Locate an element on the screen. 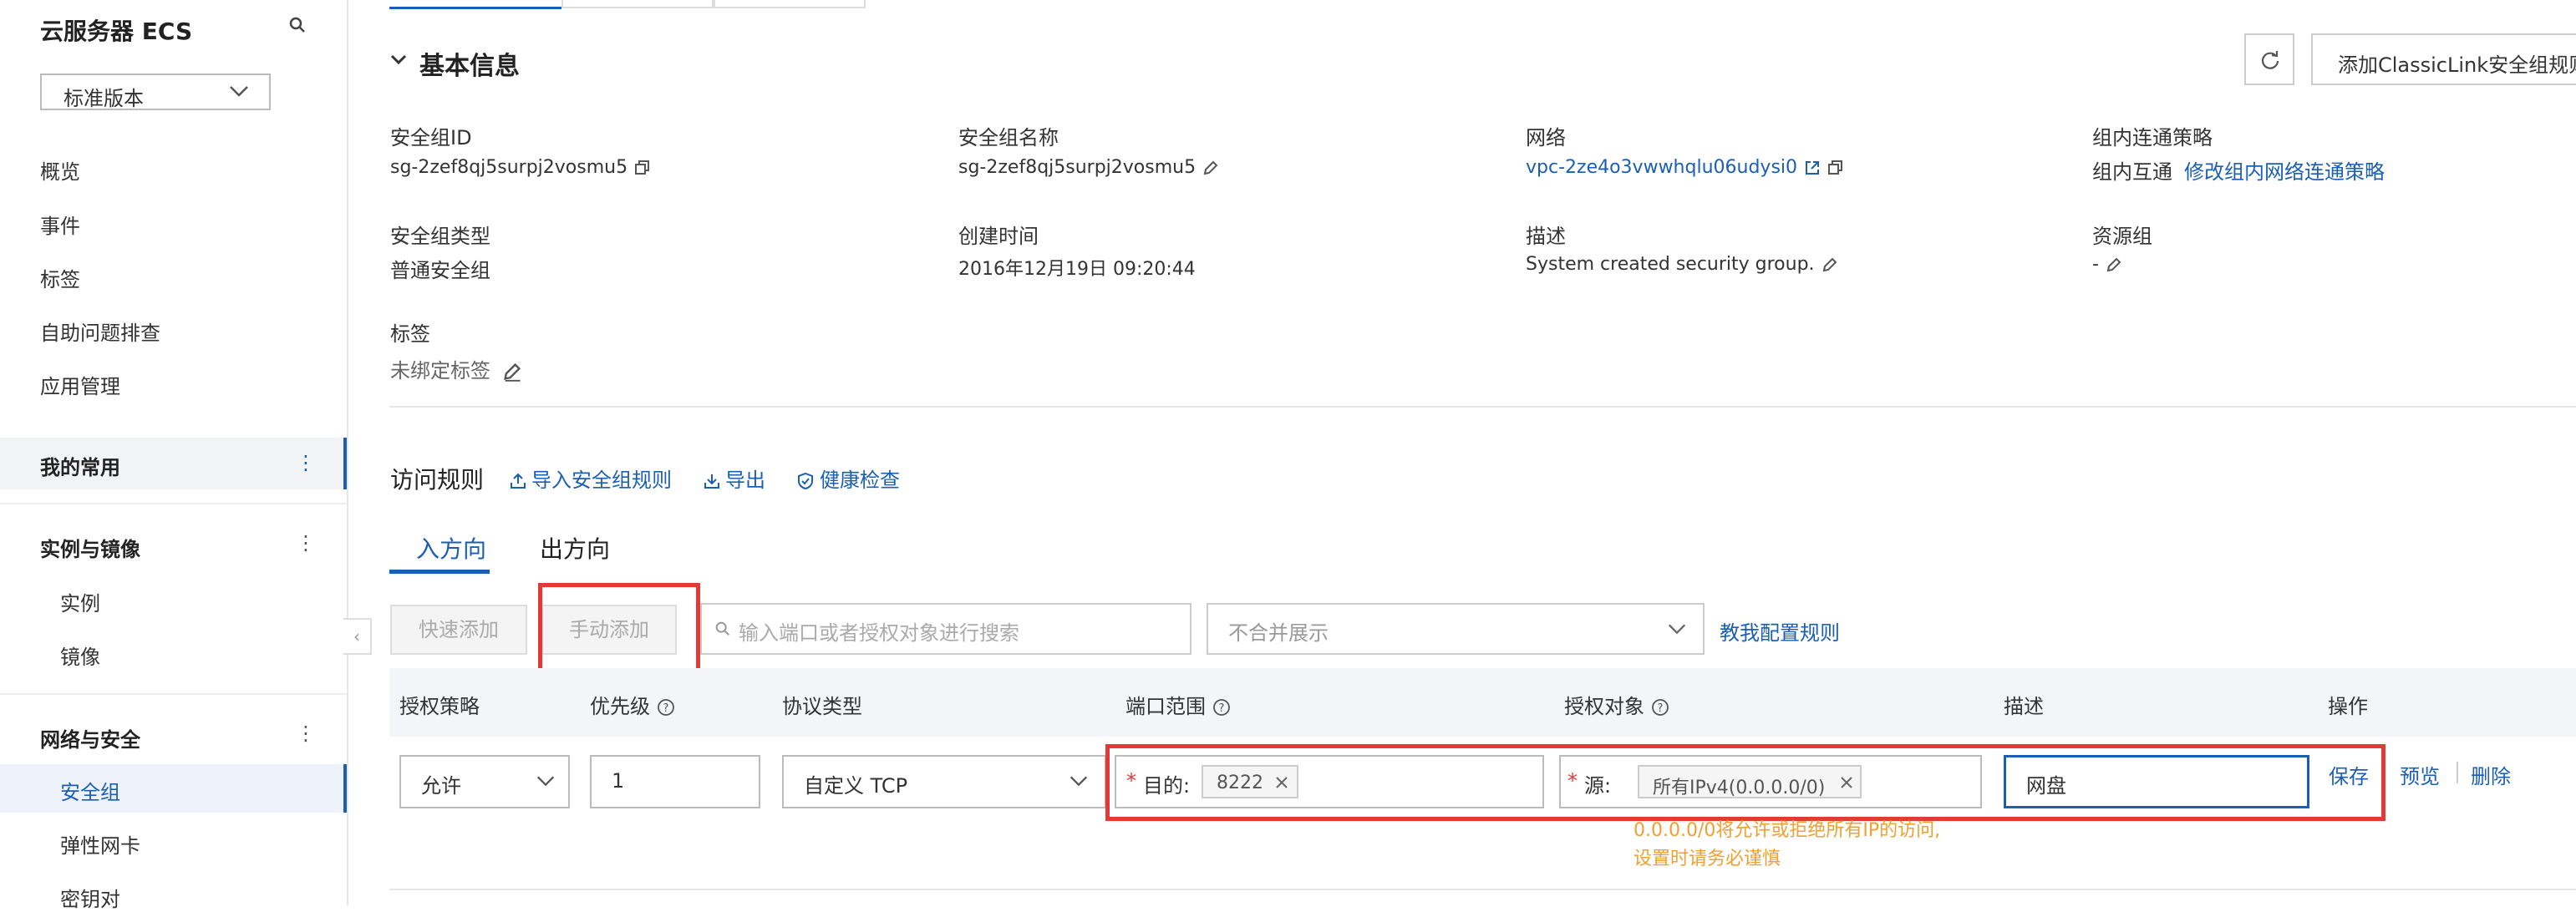  tab-outbound: 出方向 is located at coordinates (575, 548).